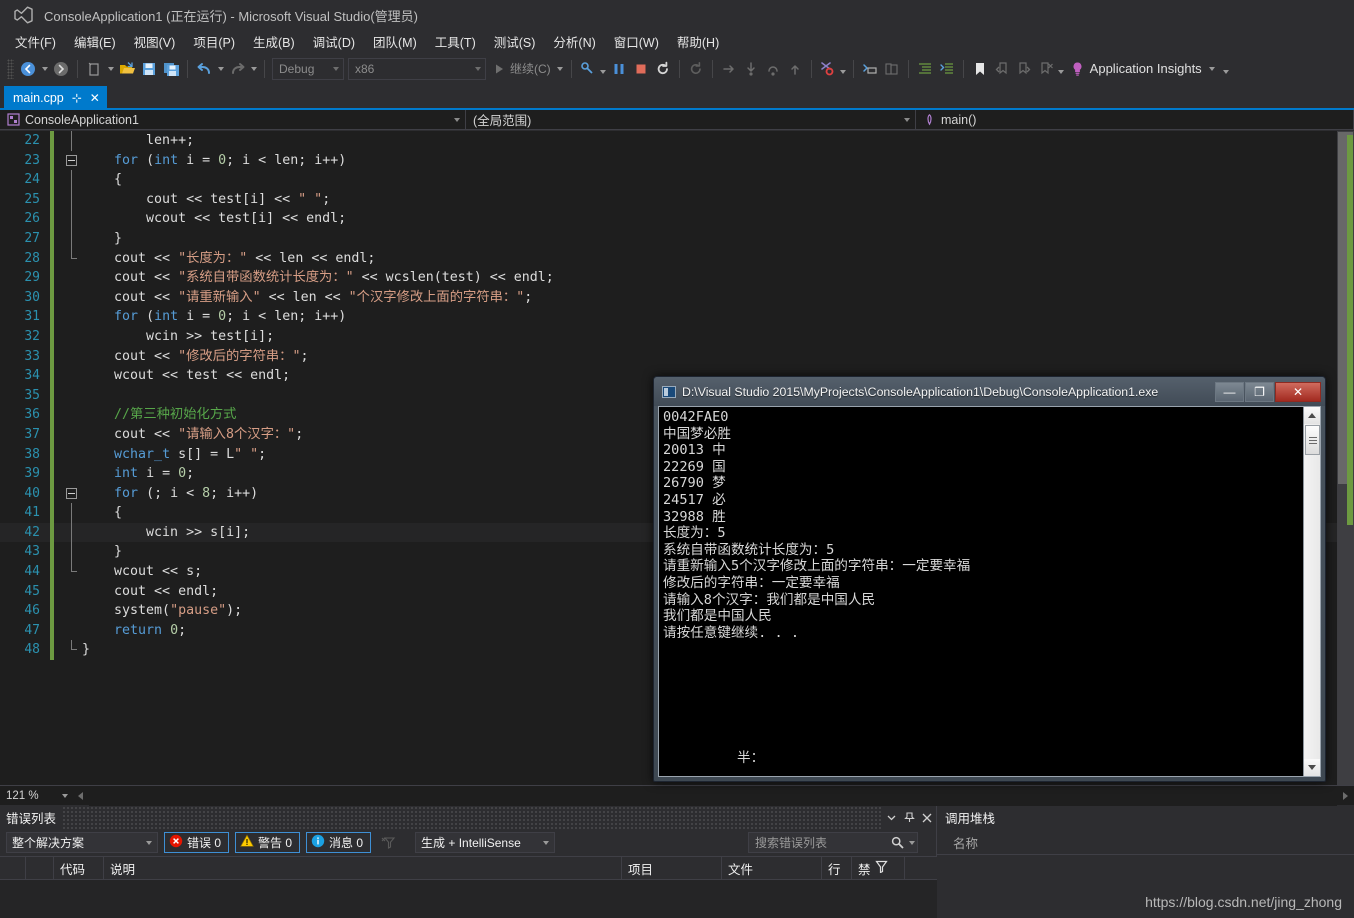 Image resolution: width=1354 pixels, height=918 pixels. I want to click on step-over-icon, so click(773, 69).